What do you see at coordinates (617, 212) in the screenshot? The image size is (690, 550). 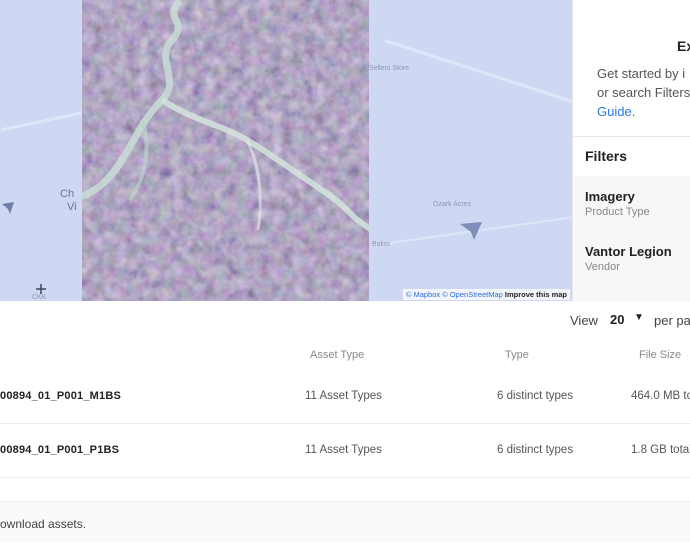 I see `filter-category: Product Type` at bounding box center [617, 212].